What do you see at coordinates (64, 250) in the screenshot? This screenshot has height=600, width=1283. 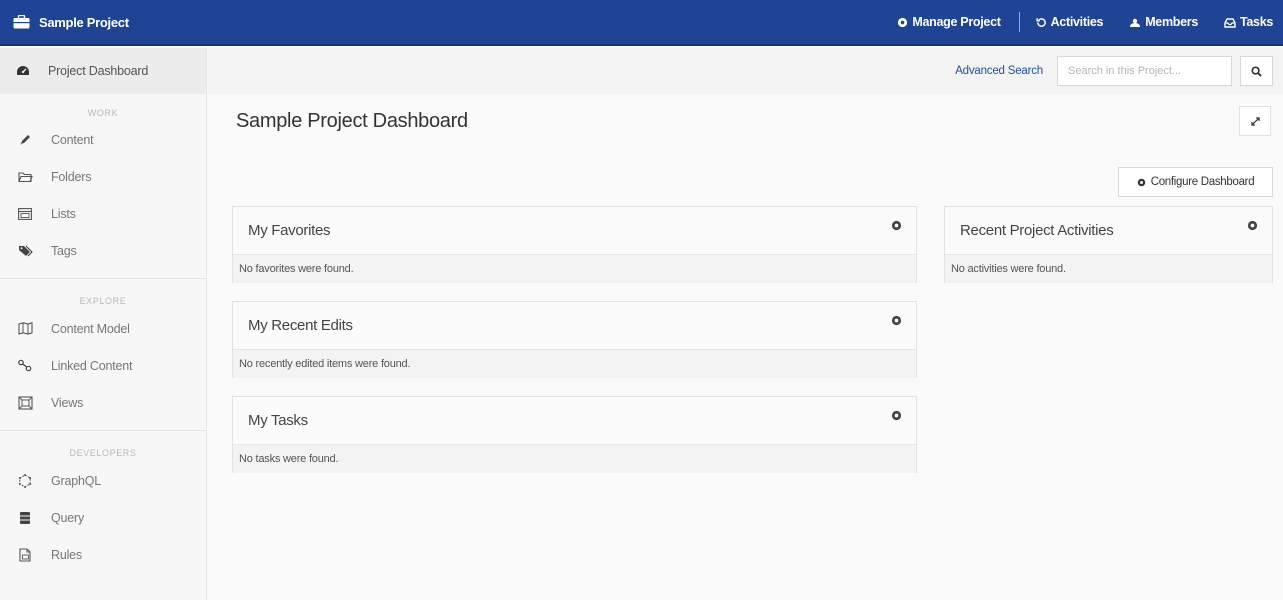 I see `sidebar-item-label: Tags` at bounding box center [64, 250].